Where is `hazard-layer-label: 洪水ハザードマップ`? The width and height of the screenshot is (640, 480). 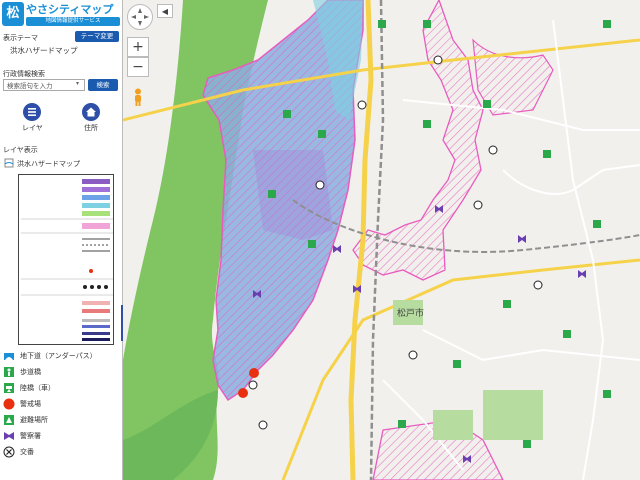
hazard-layer-label: 洪水ハザードマップ is located at coordinates (48, 164).